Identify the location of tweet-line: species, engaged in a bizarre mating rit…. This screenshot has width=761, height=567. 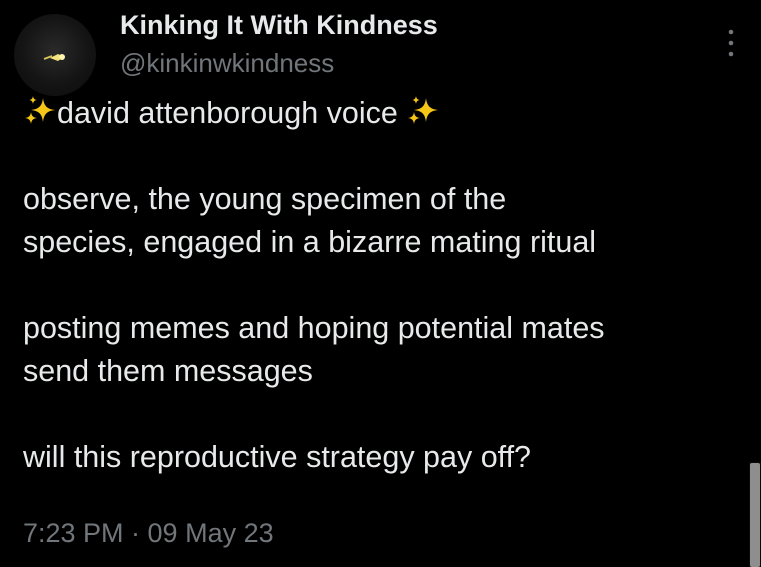
(310, 242).